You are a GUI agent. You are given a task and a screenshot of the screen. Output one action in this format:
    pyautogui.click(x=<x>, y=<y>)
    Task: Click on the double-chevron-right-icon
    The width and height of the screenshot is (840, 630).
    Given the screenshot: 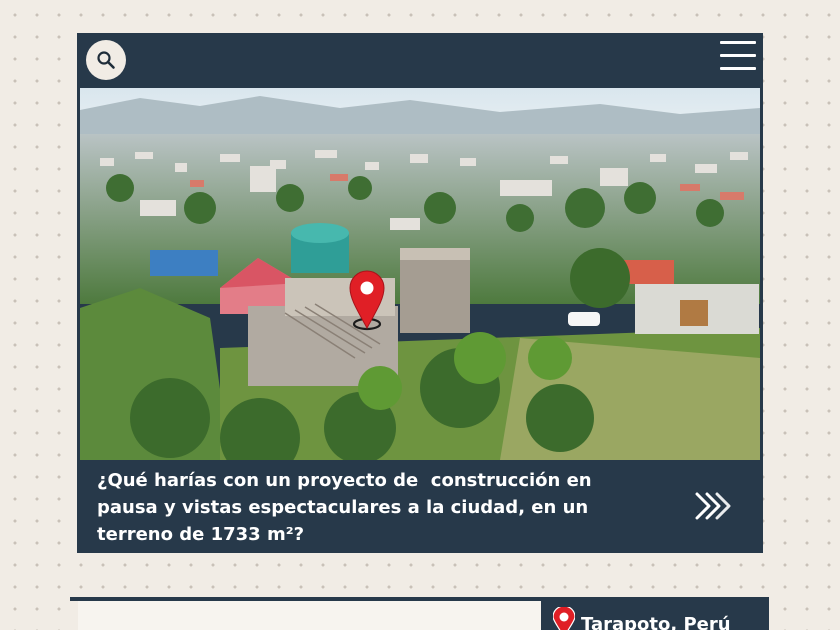 What is the action you would take?
    pyautogui.click(x=713, y=506)
    